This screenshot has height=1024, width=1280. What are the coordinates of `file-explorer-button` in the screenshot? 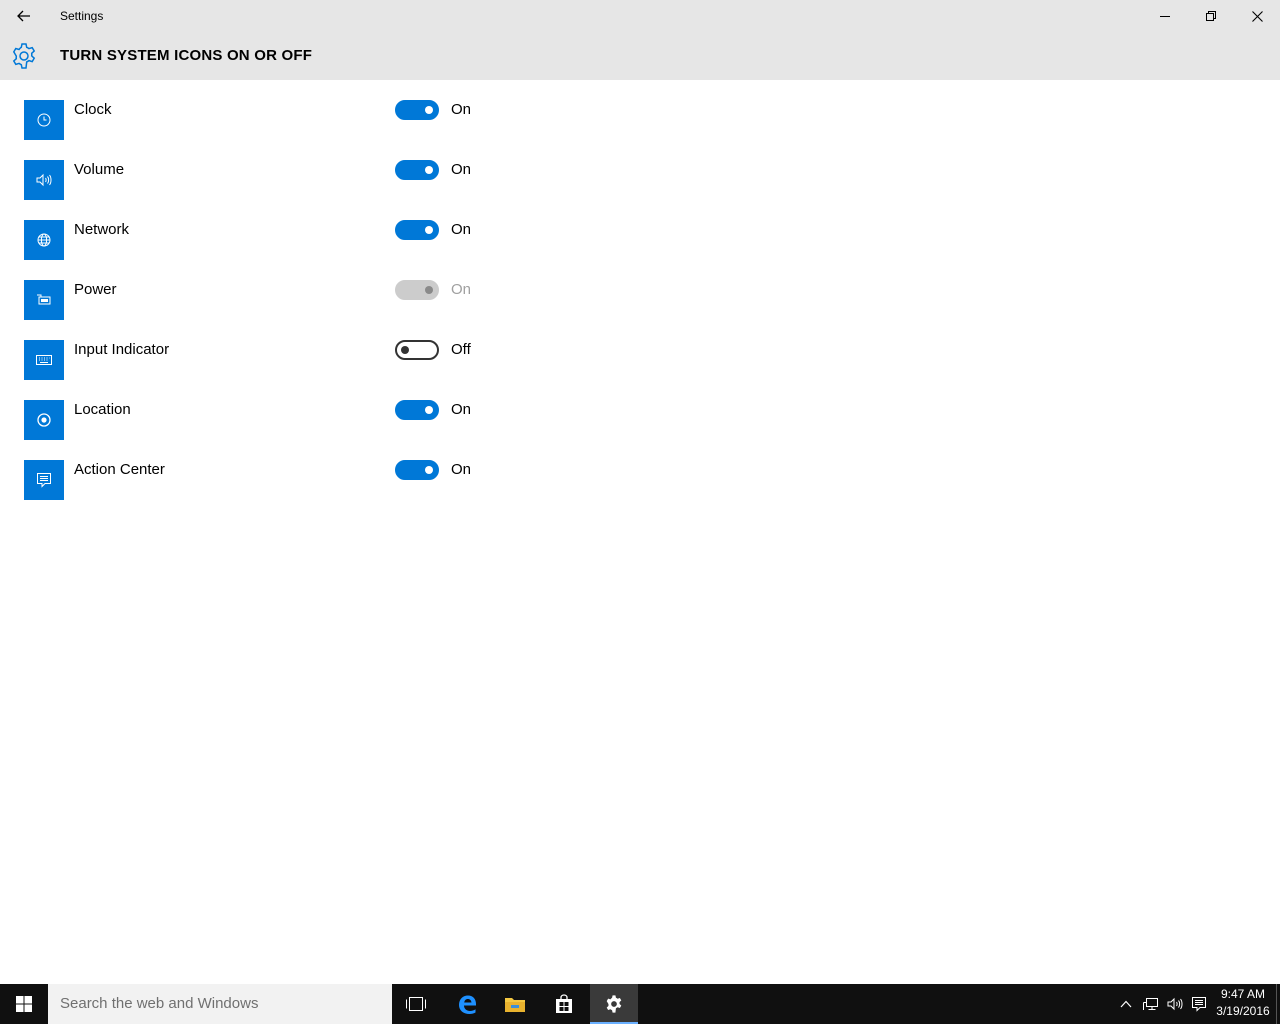 It's located at (515, 1004).